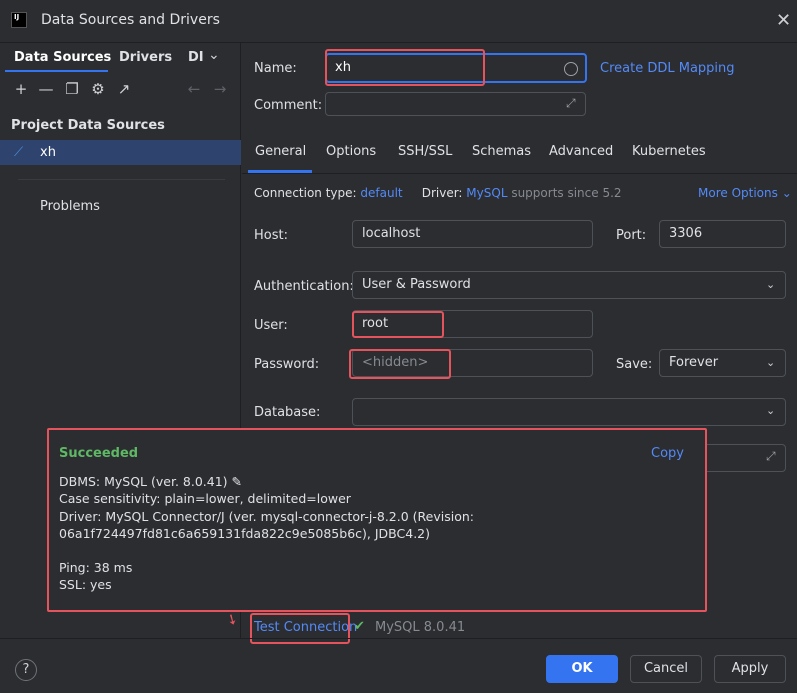 This screenshot has height=693, width=797. What do you see at coordinates (381, 193) in the screenshot?
I see `connection-type-link: default` at bounding box center [381, 193].